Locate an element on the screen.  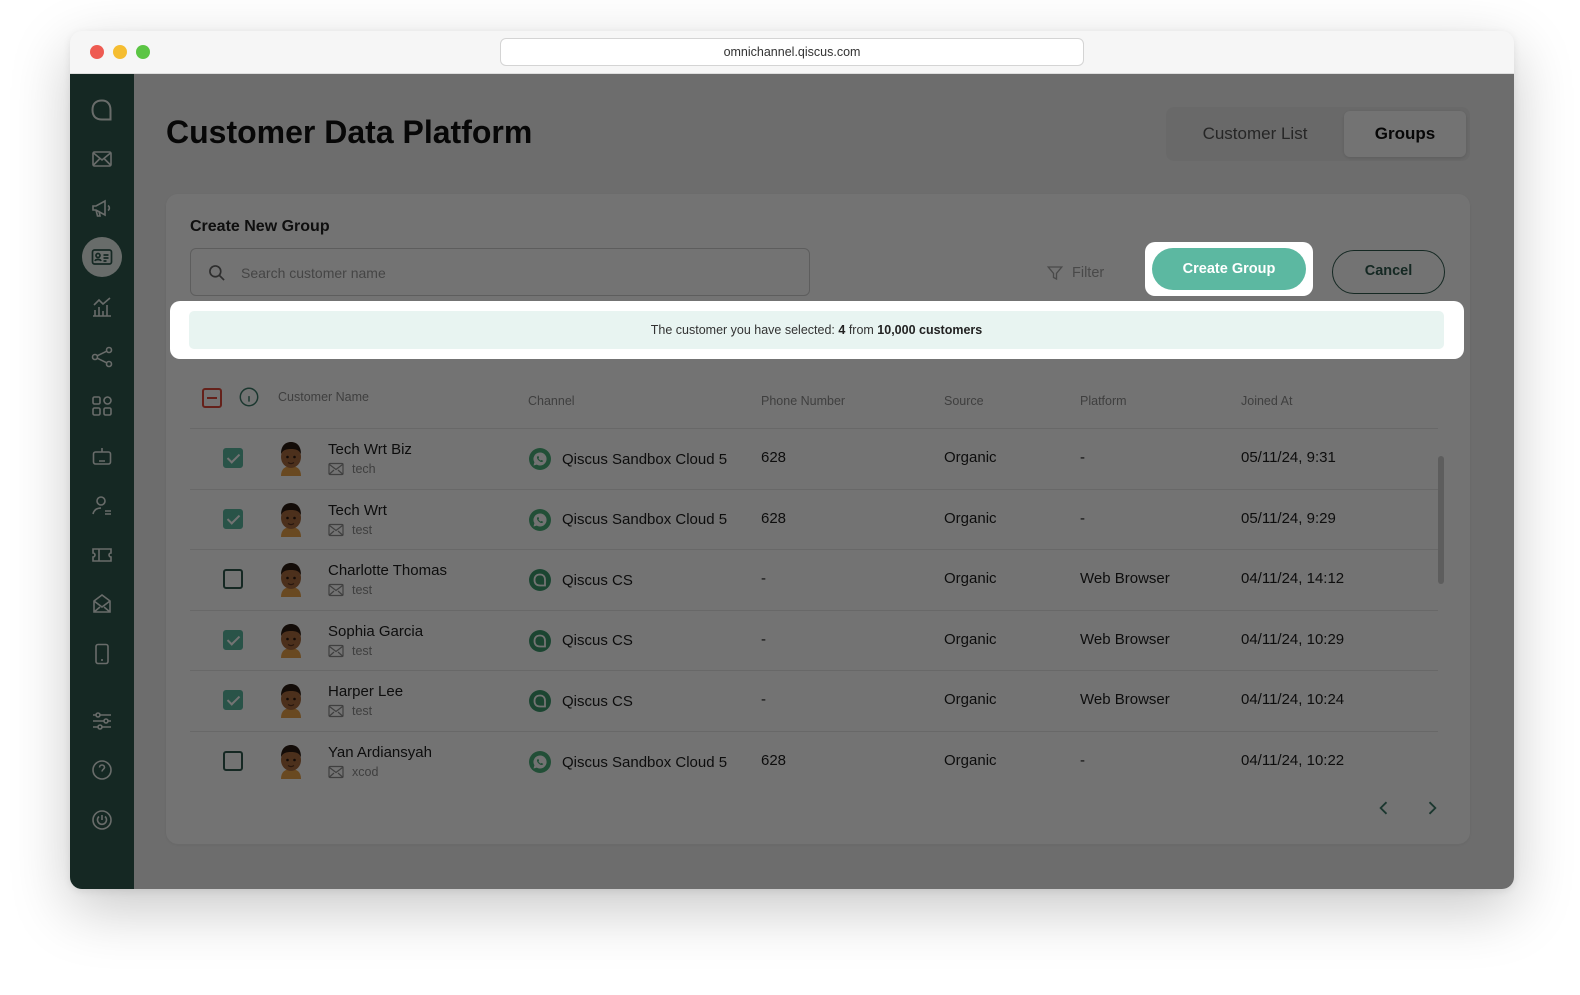
mobile-icon is located at coordinates (102, 654).